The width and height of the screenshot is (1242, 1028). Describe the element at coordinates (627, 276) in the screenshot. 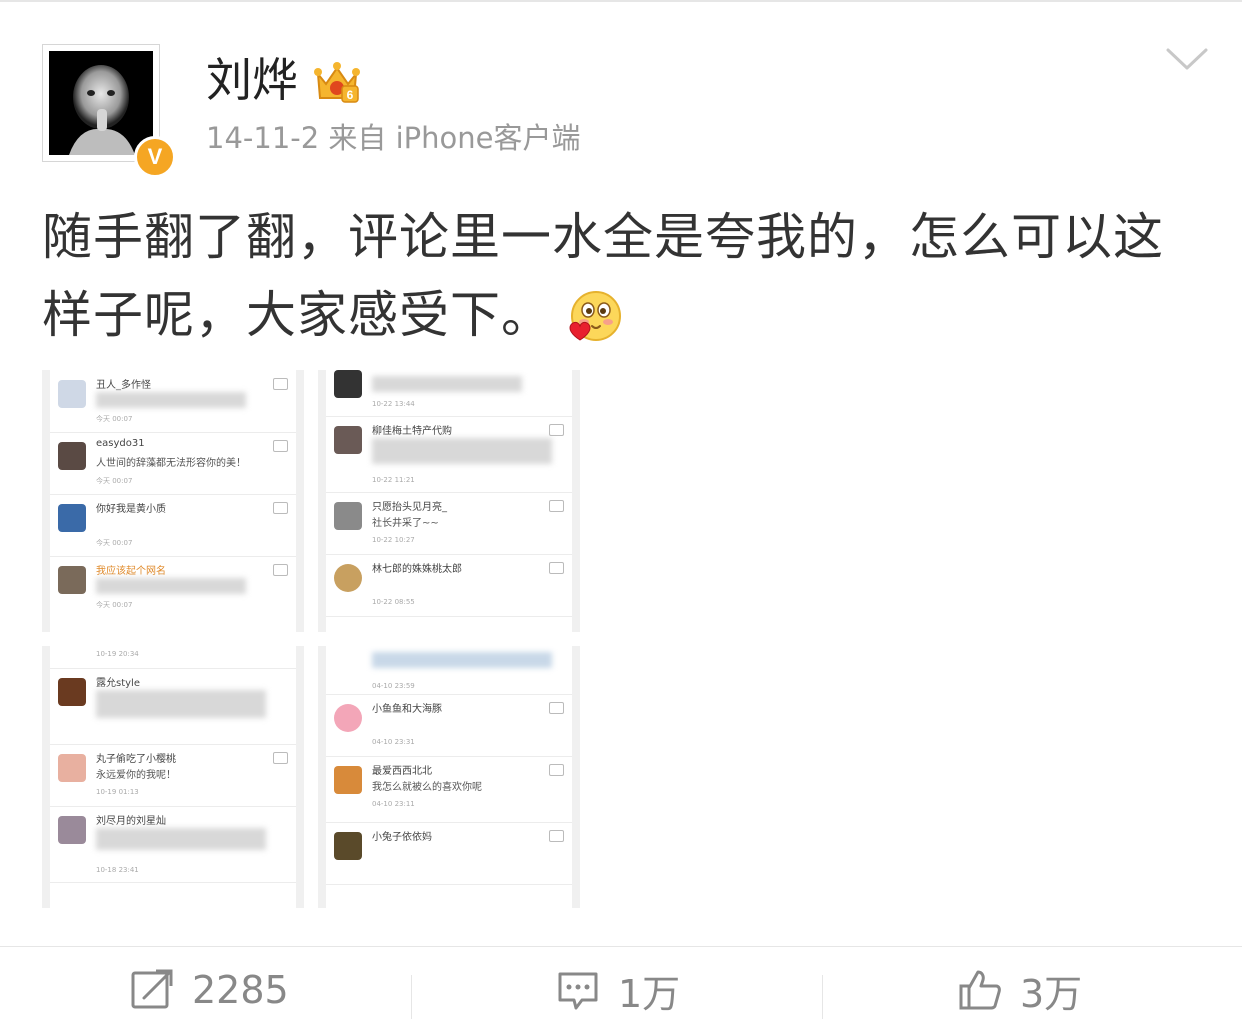

I see `post-text: 随手翻了翻，评论里一水全是夸我的，怎么可以这样子呢，大家感受下。` at that location.